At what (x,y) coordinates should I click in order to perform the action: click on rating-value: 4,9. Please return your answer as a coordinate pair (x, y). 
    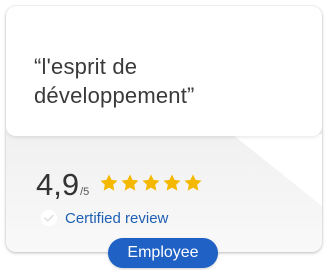
    Looking at the image, I should click on (58, 184).